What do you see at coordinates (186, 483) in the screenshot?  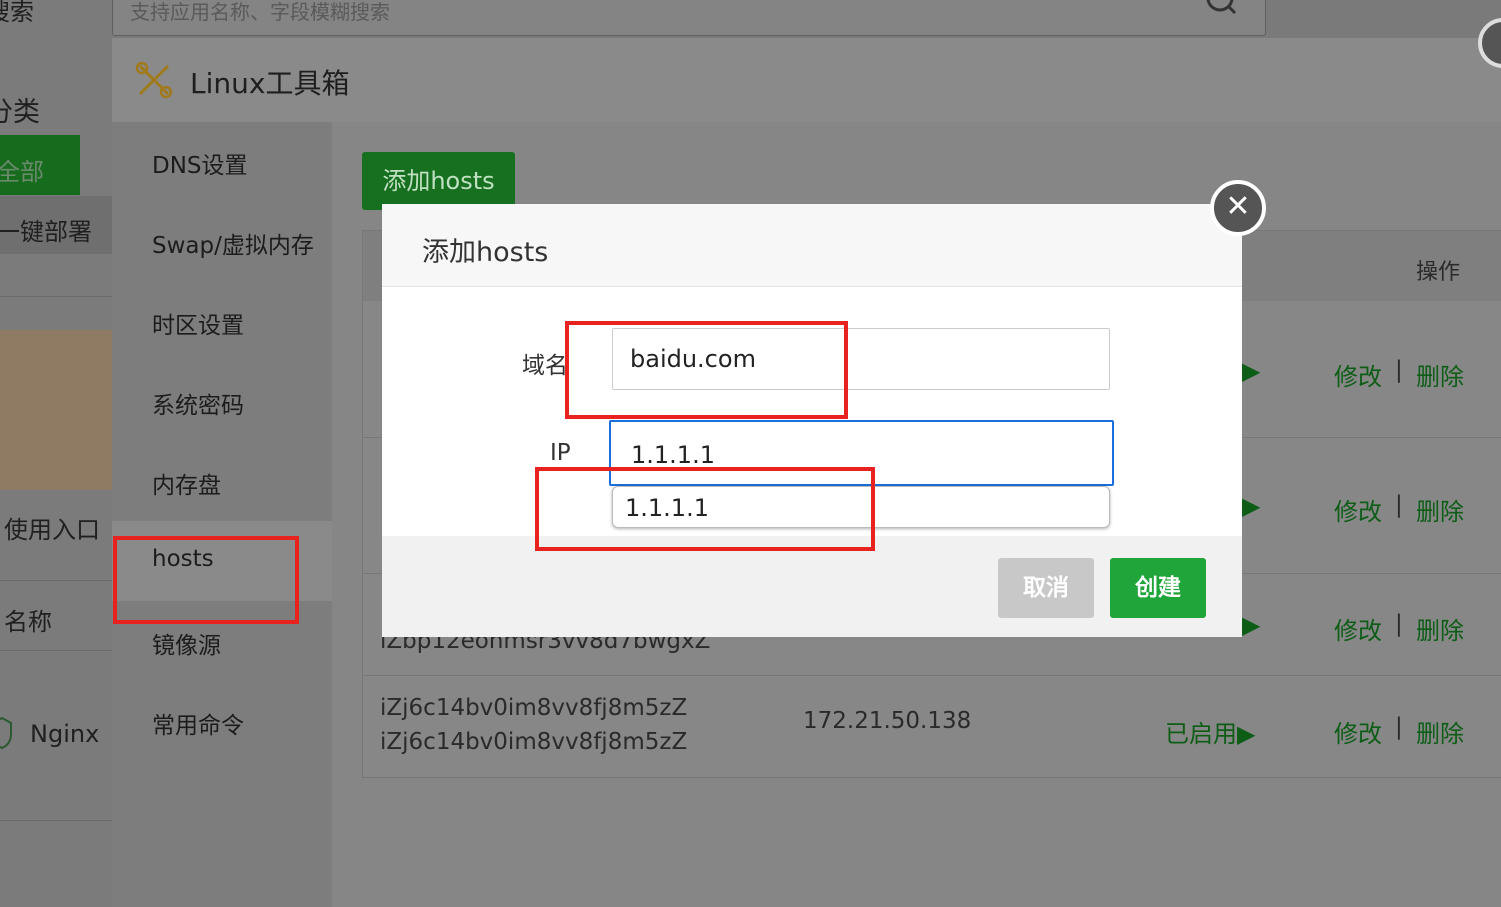 I see `sidebar-item-ramdisk: 内存盘` at bounding box center [186, 483].